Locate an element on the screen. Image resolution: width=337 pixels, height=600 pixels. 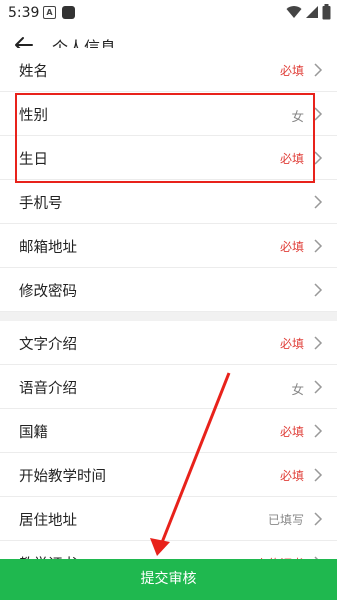
row-email: 邮箱地址 必填 is located at coordinates (168, 246).